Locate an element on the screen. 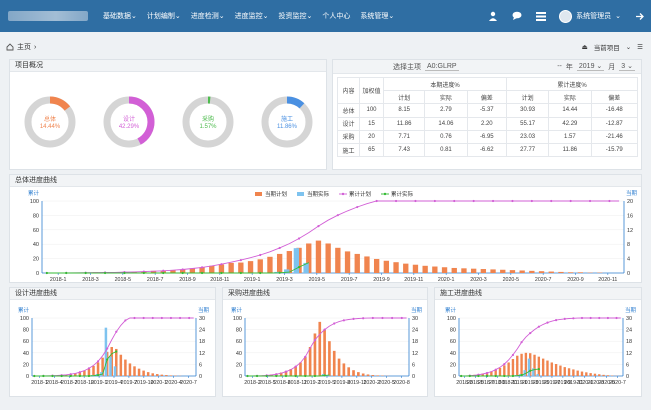 The height and width of the screenshot is (410, 651). chat-icon is located at coordinates (517, 16).